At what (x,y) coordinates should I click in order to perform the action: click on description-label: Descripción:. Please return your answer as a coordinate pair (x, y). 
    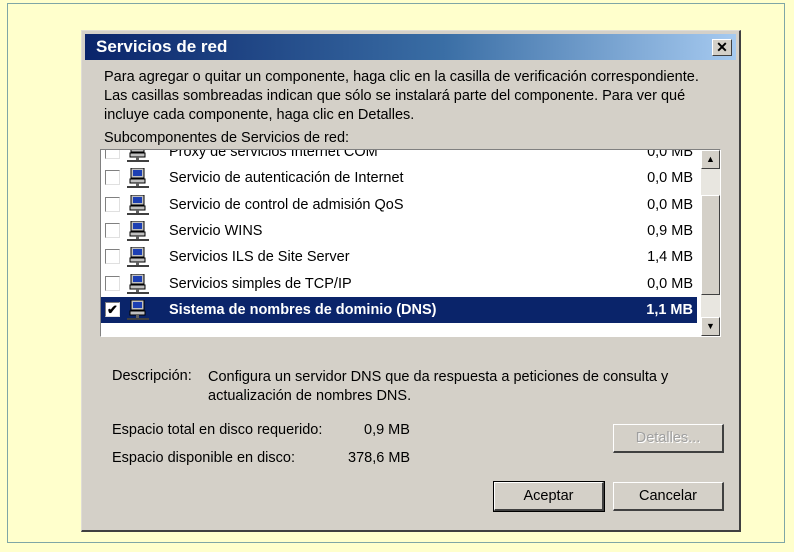
    Looking at the image, I should click on (152, 376).